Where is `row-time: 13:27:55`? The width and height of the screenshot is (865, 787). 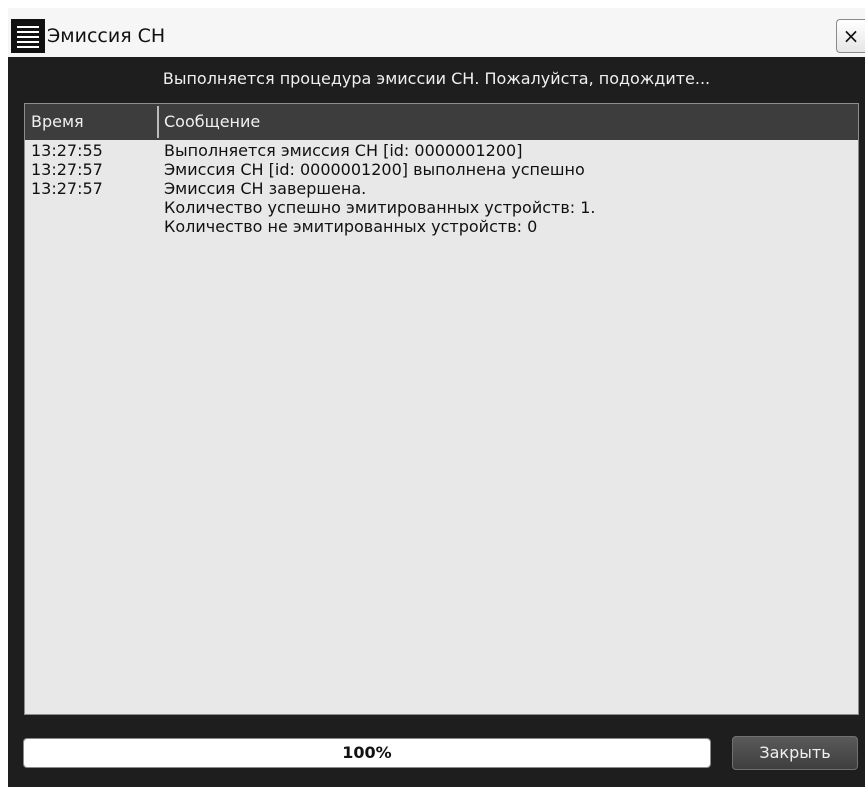
row-time: 13:27:55 is located at coordinates (67, 150).